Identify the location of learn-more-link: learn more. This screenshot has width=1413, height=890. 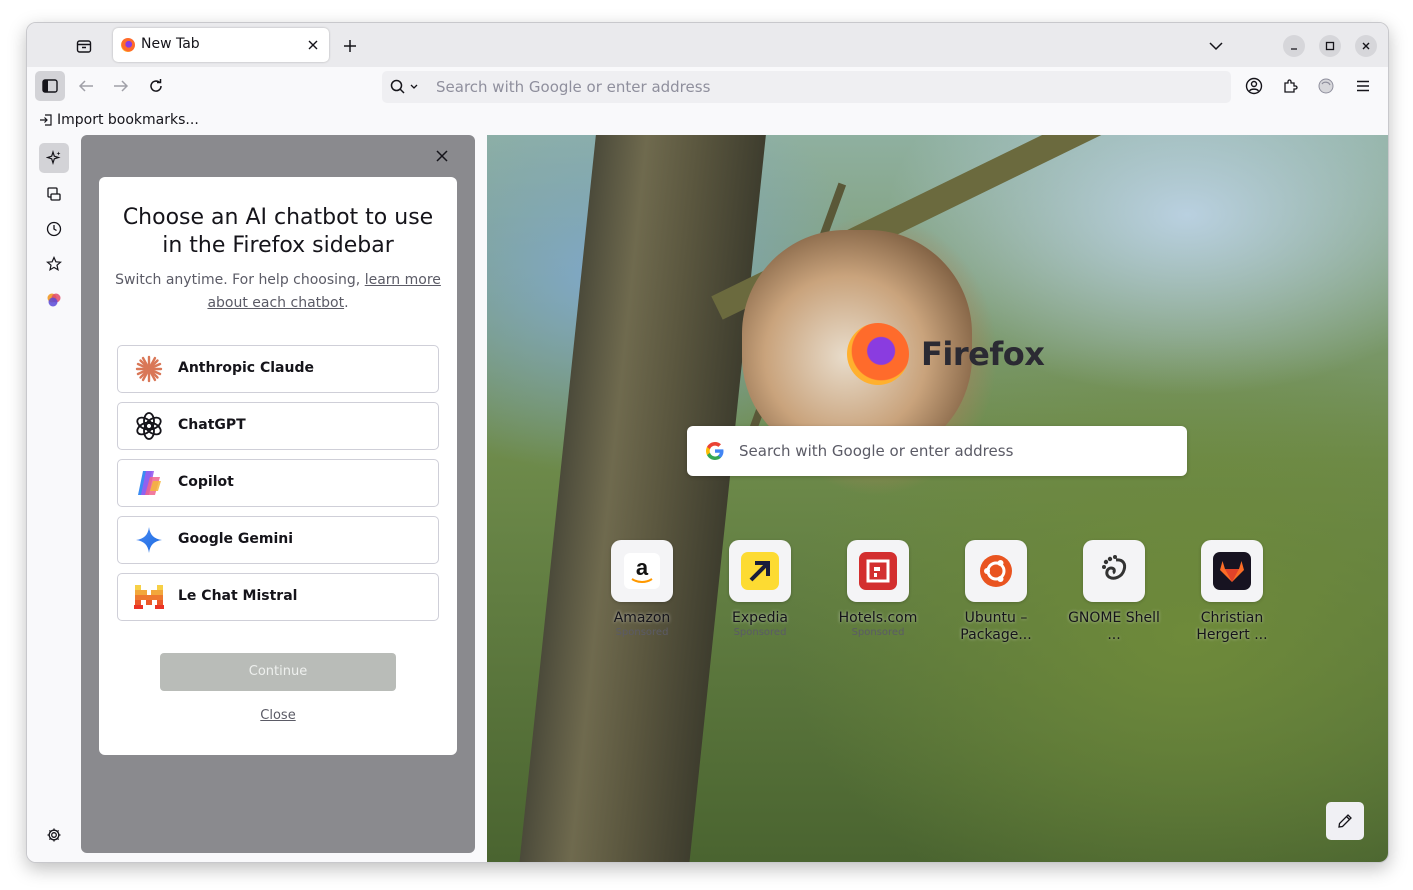
(403, 280).